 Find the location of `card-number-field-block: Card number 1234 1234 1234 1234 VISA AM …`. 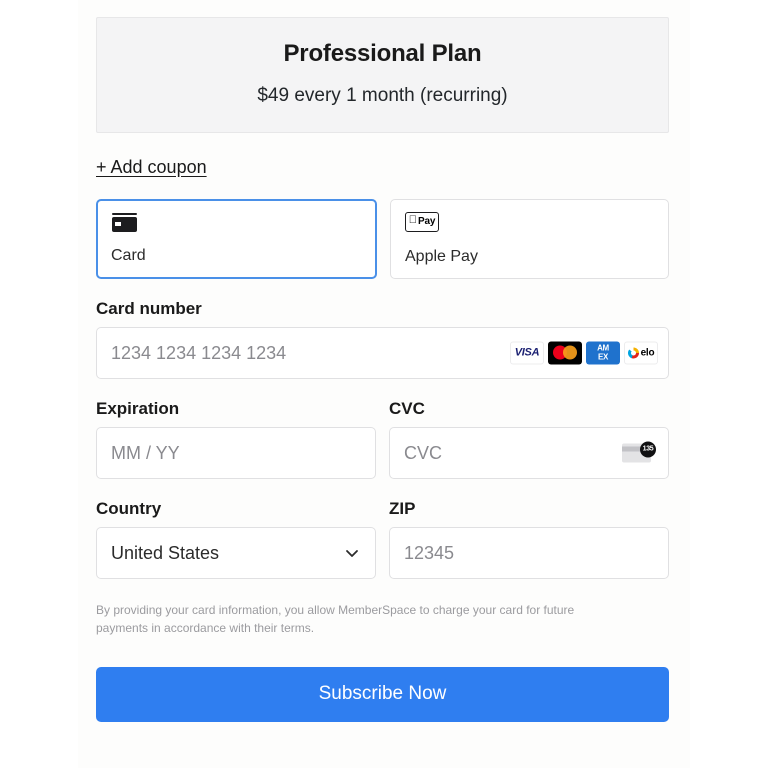

card-number-field-block: Card number 1234 1234 1234 1234 VISA AM … is located at coordinates (382, 339).